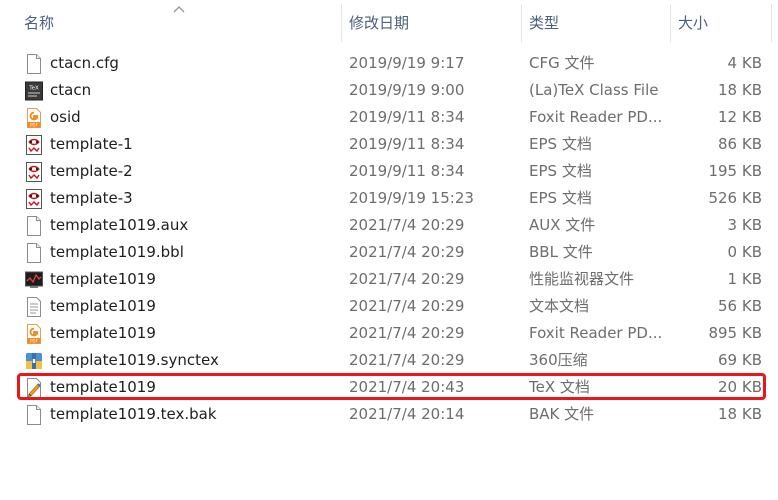 Image resolution: width=778 pixels, height=500 pixels. What do you see at coordinates (562, 63) in the screenshot?
I see `file-type: CFG 文件` at bounding box center [562, 63].